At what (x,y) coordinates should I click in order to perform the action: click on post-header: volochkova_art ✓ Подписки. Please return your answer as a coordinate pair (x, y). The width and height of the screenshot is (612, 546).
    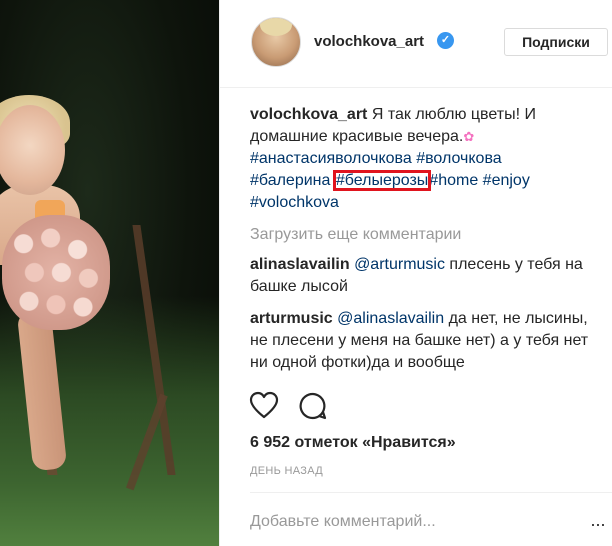
    Looking at the image, I should click on (416, 44).